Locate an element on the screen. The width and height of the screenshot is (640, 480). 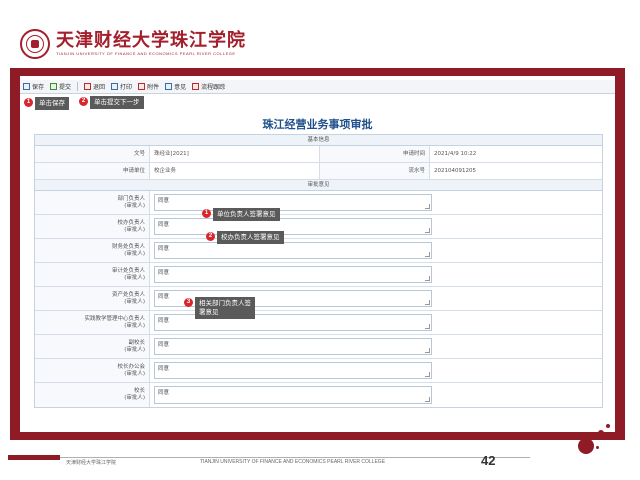
toolbar-divider is located at coordinates (78, 86).